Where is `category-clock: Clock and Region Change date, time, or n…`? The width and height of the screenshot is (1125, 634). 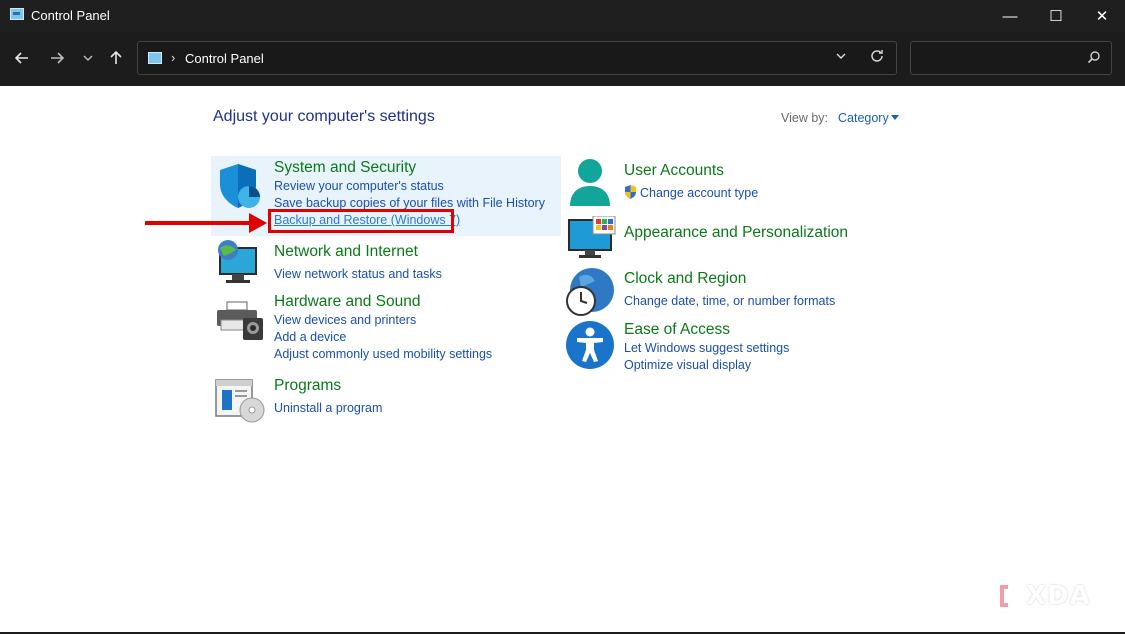
category-clock: Clock and Region Change date, time, or n… is located at coordinates (733, 292).